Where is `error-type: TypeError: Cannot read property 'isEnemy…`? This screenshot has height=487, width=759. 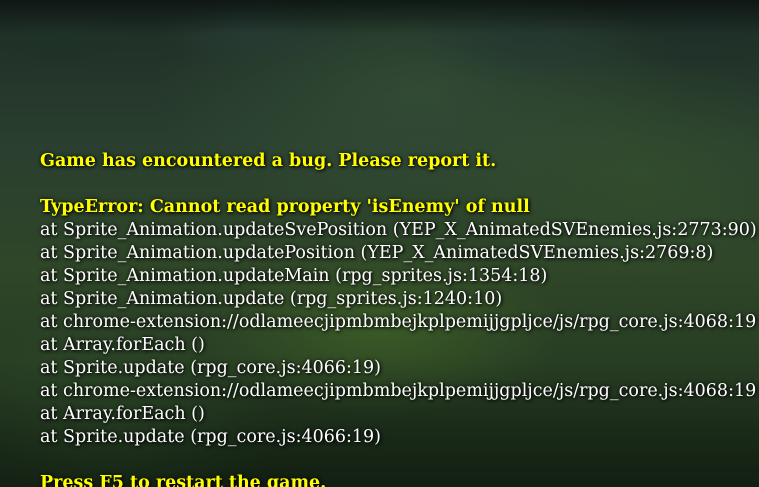 error-type: TypeError: Cannot read property 'isEnemy… is located at coordinates (285, 207).